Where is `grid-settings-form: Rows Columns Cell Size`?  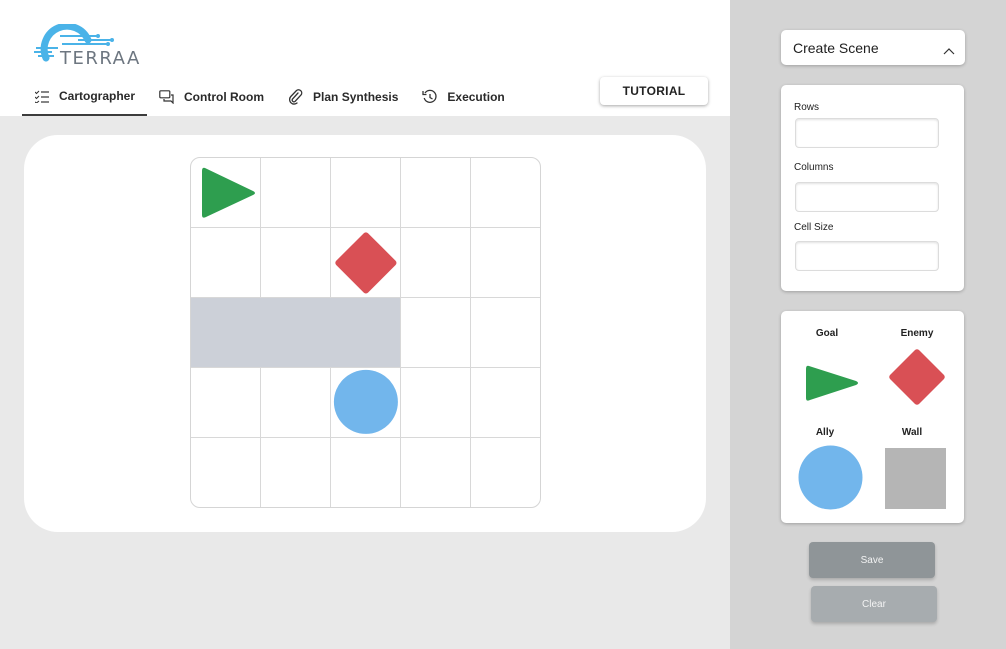
grid-settings-form: Rows Columns Cell Size is located at coordinates (872, 188).